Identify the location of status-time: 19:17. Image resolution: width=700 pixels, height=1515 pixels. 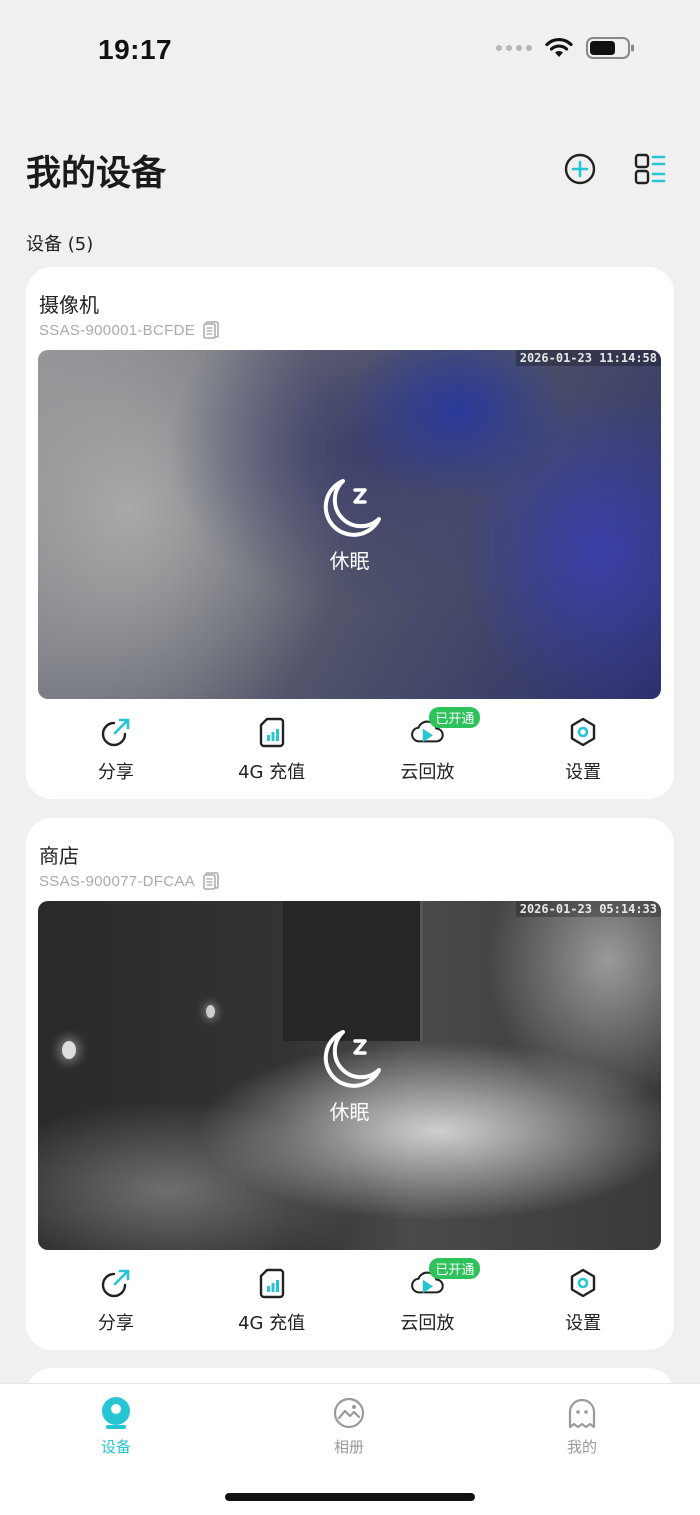
(135, 49).